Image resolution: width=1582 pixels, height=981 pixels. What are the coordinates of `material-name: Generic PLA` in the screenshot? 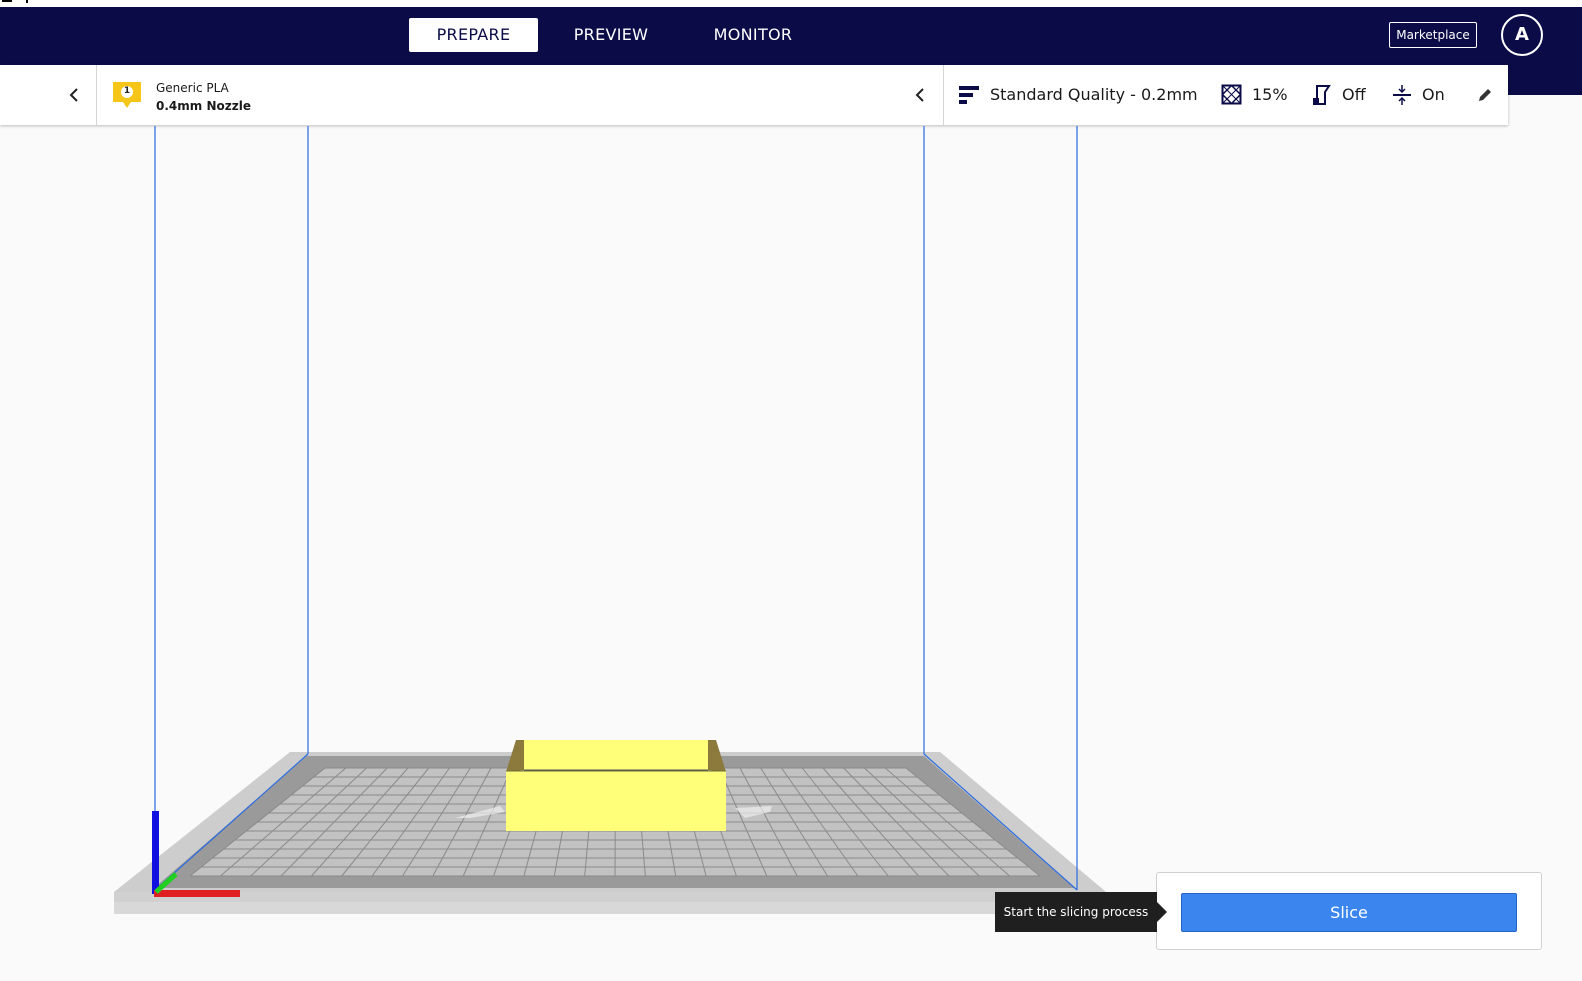 It's located at (192, 88).